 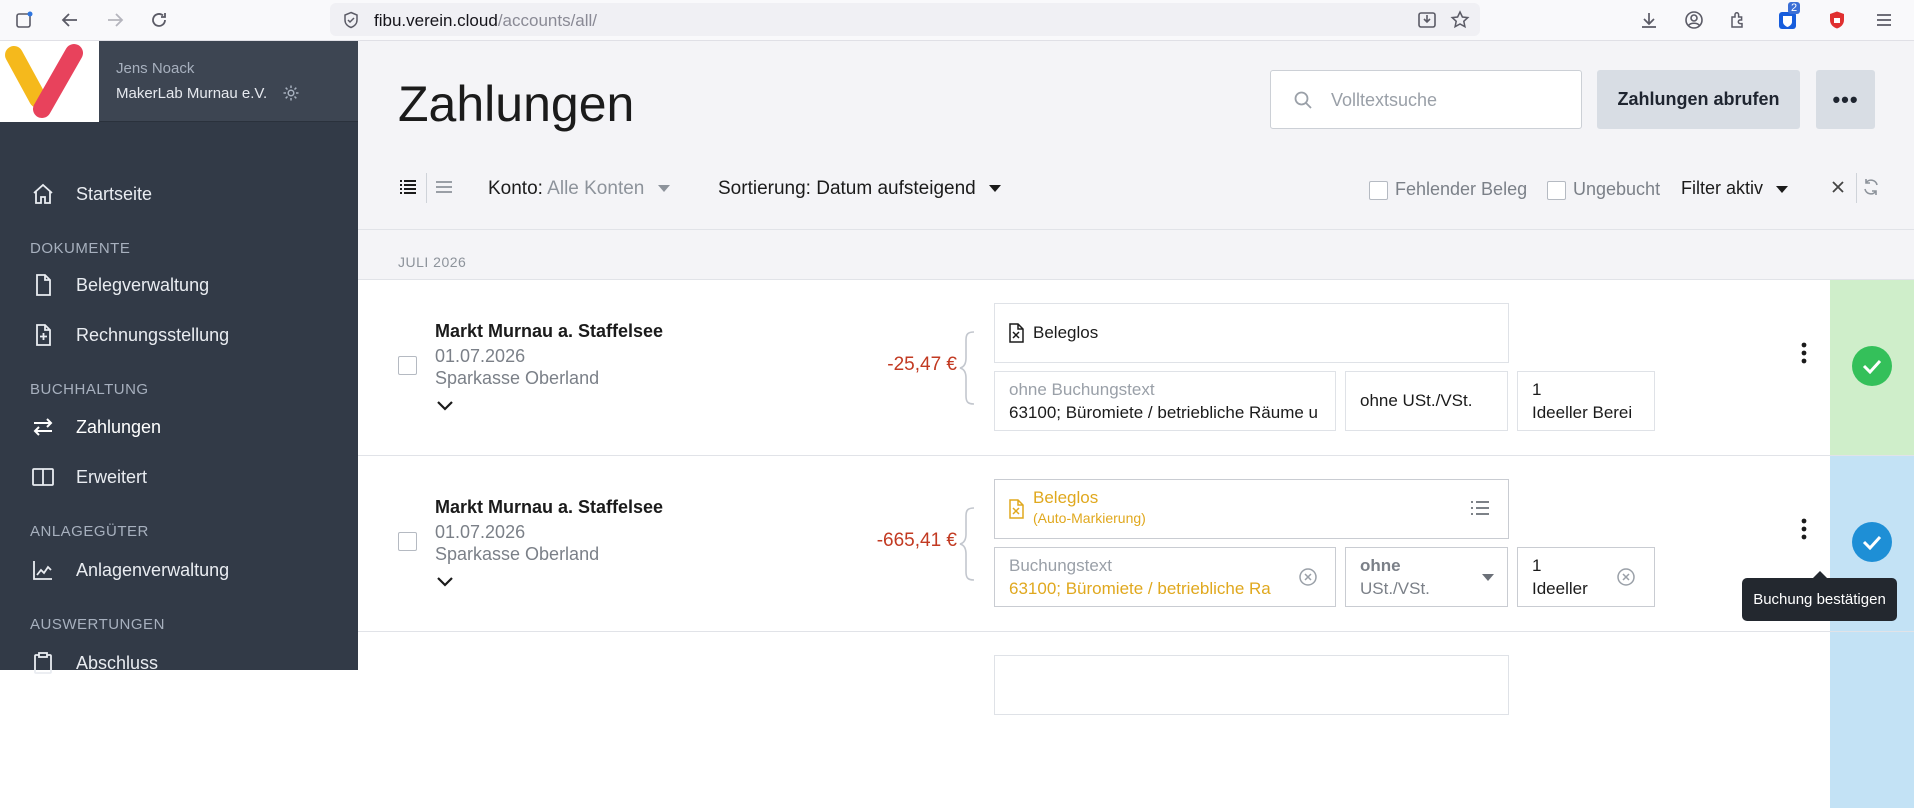 I want to click on extensions-icon, so click(x=1738, y=20).